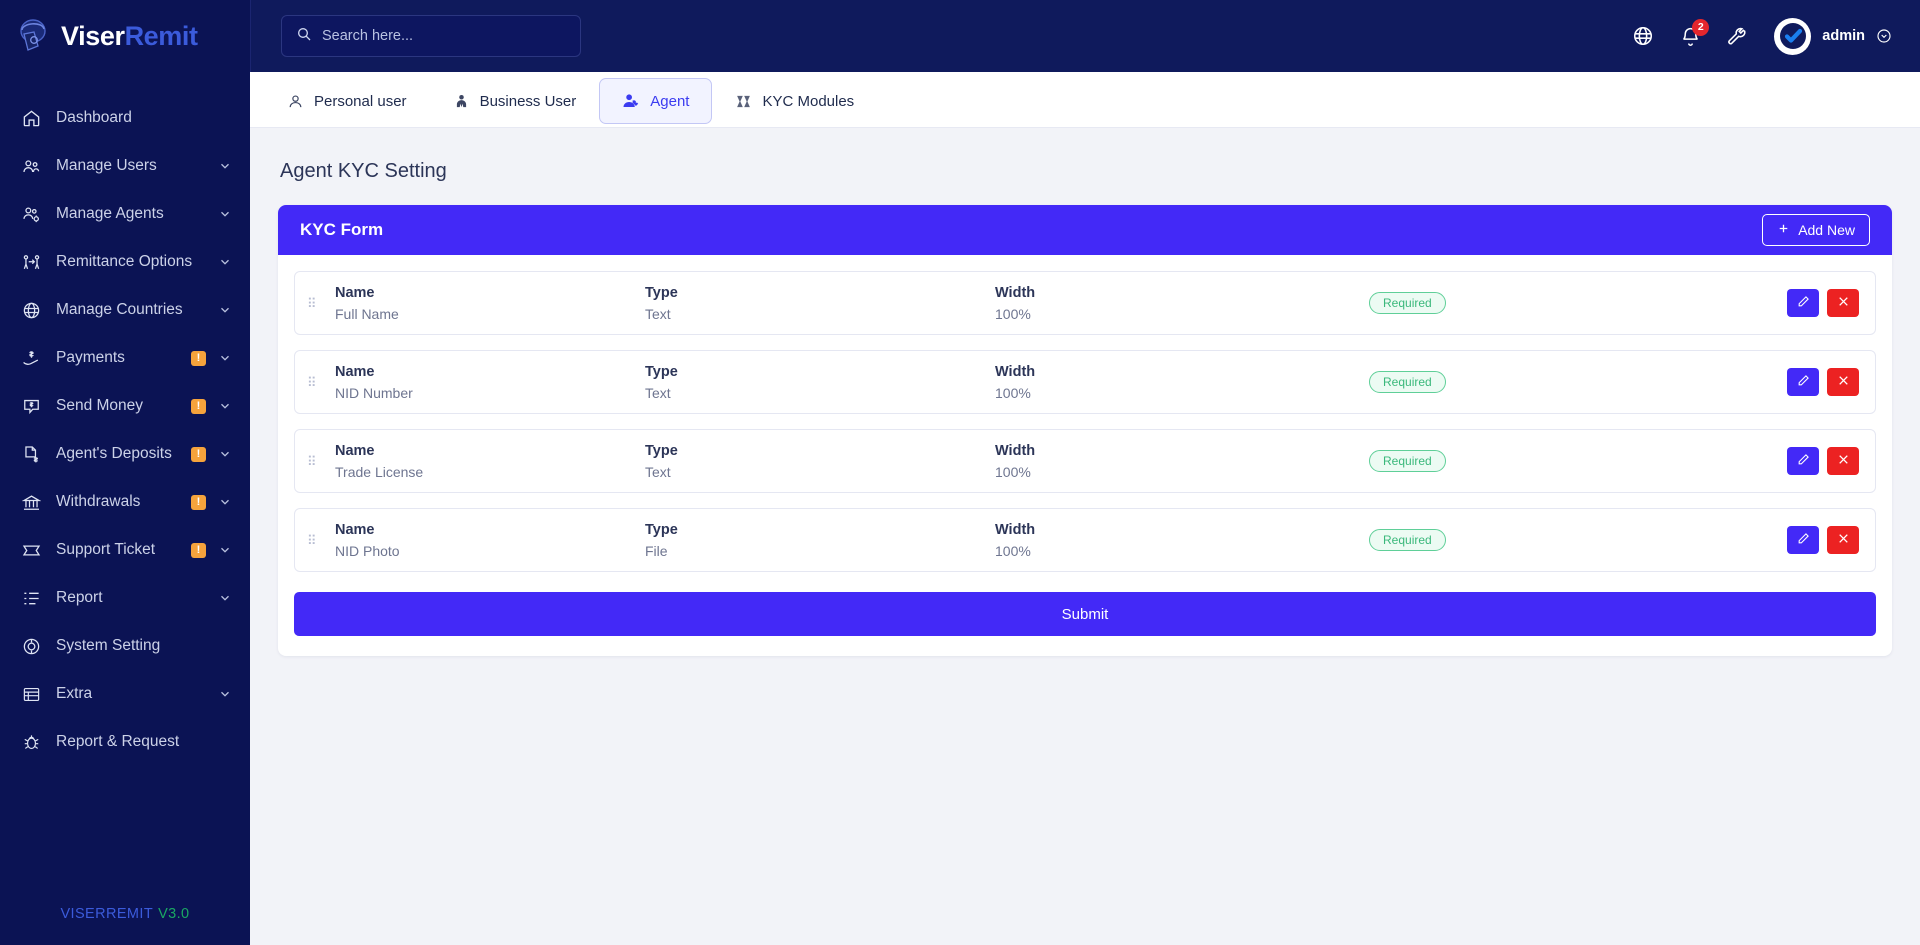  What do you see at coordinates (125, 310) in the screenshot?
I see `sidebar-item-manage-countries: Manage Countries` at bounding box center [125, 310].